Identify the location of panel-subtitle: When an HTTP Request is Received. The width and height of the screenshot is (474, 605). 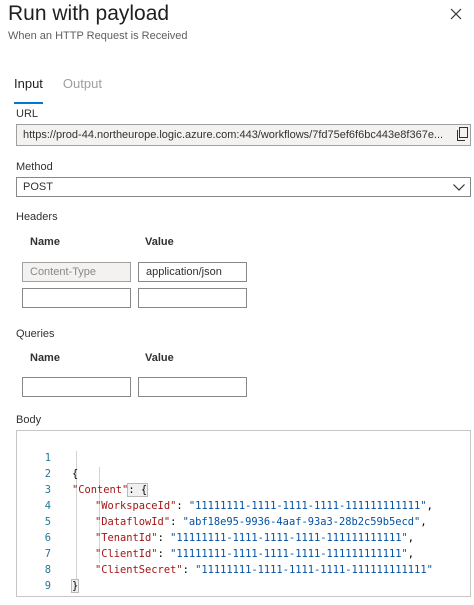
(98, 36).